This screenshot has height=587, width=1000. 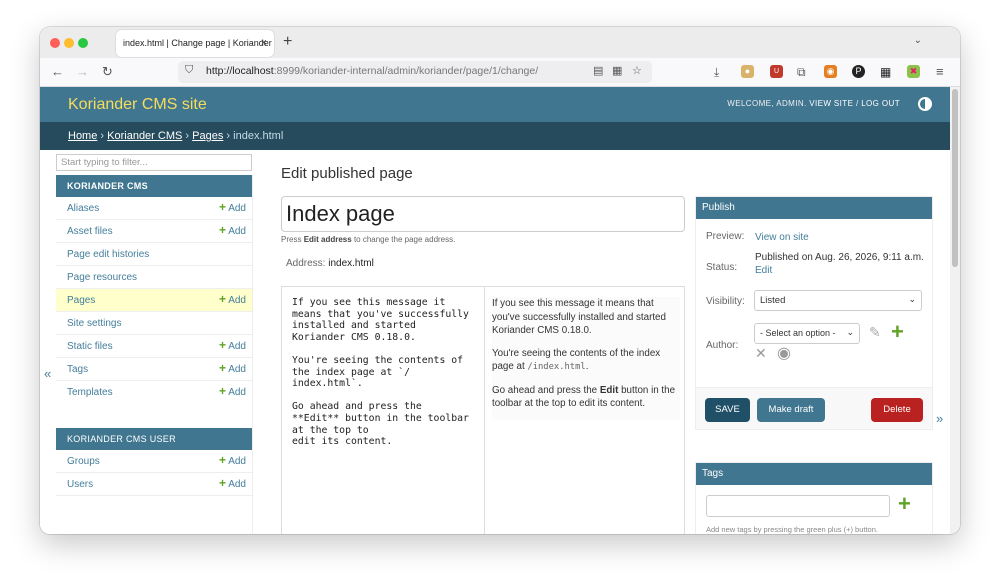 I want to click on back-arrow-icon: ←, so click(x=57, y=72).